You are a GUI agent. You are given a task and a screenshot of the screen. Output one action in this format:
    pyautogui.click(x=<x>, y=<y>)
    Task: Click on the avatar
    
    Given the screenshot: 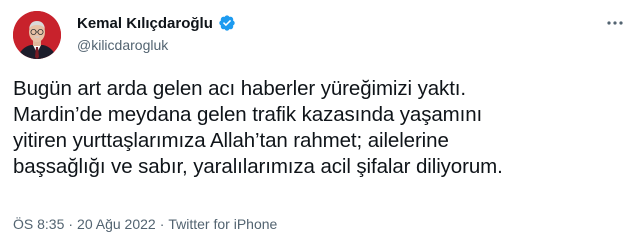 What is the action you would take?
    pyautogui.click(x=37, y=35)
    